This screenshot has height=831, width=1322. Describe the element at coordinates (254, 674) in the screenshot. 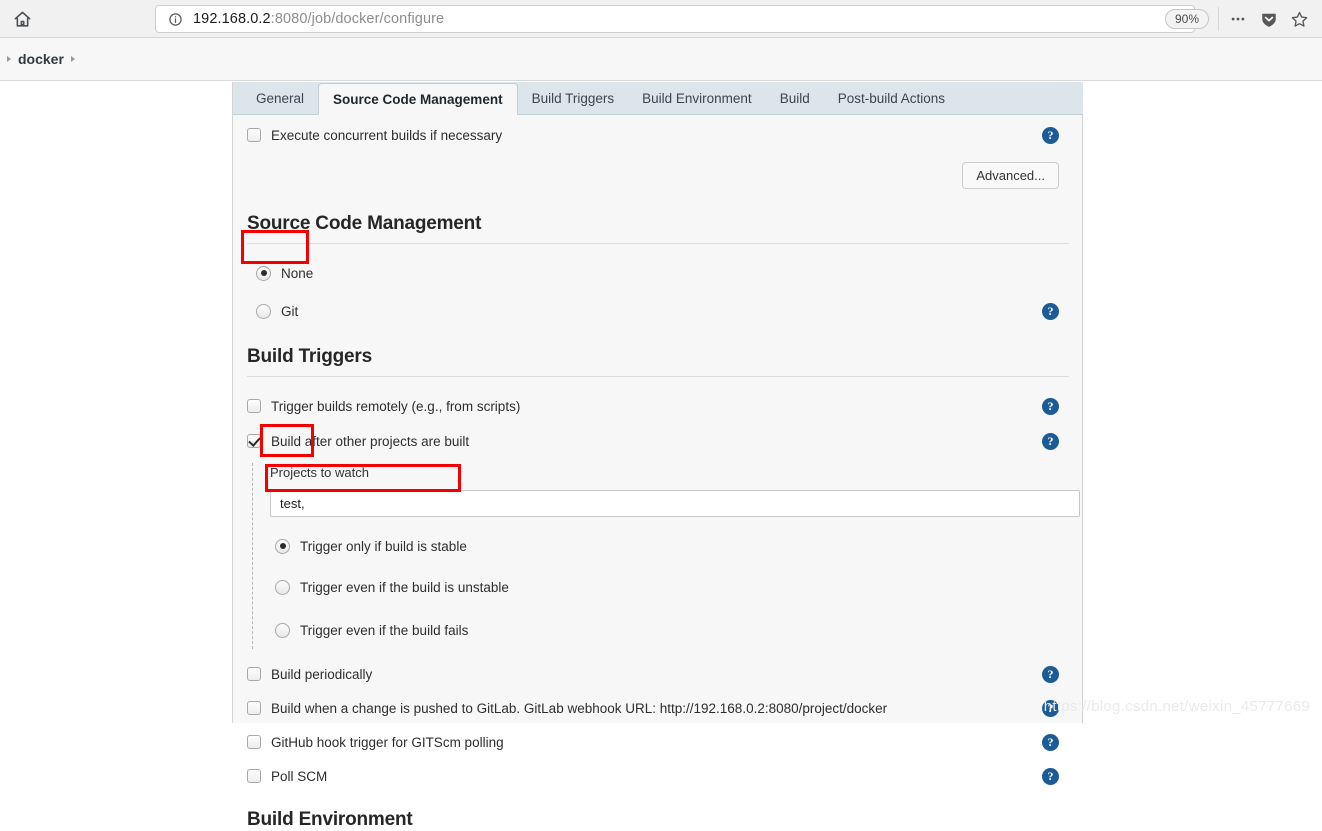

I see `build-periodically-checkbox` at that location.